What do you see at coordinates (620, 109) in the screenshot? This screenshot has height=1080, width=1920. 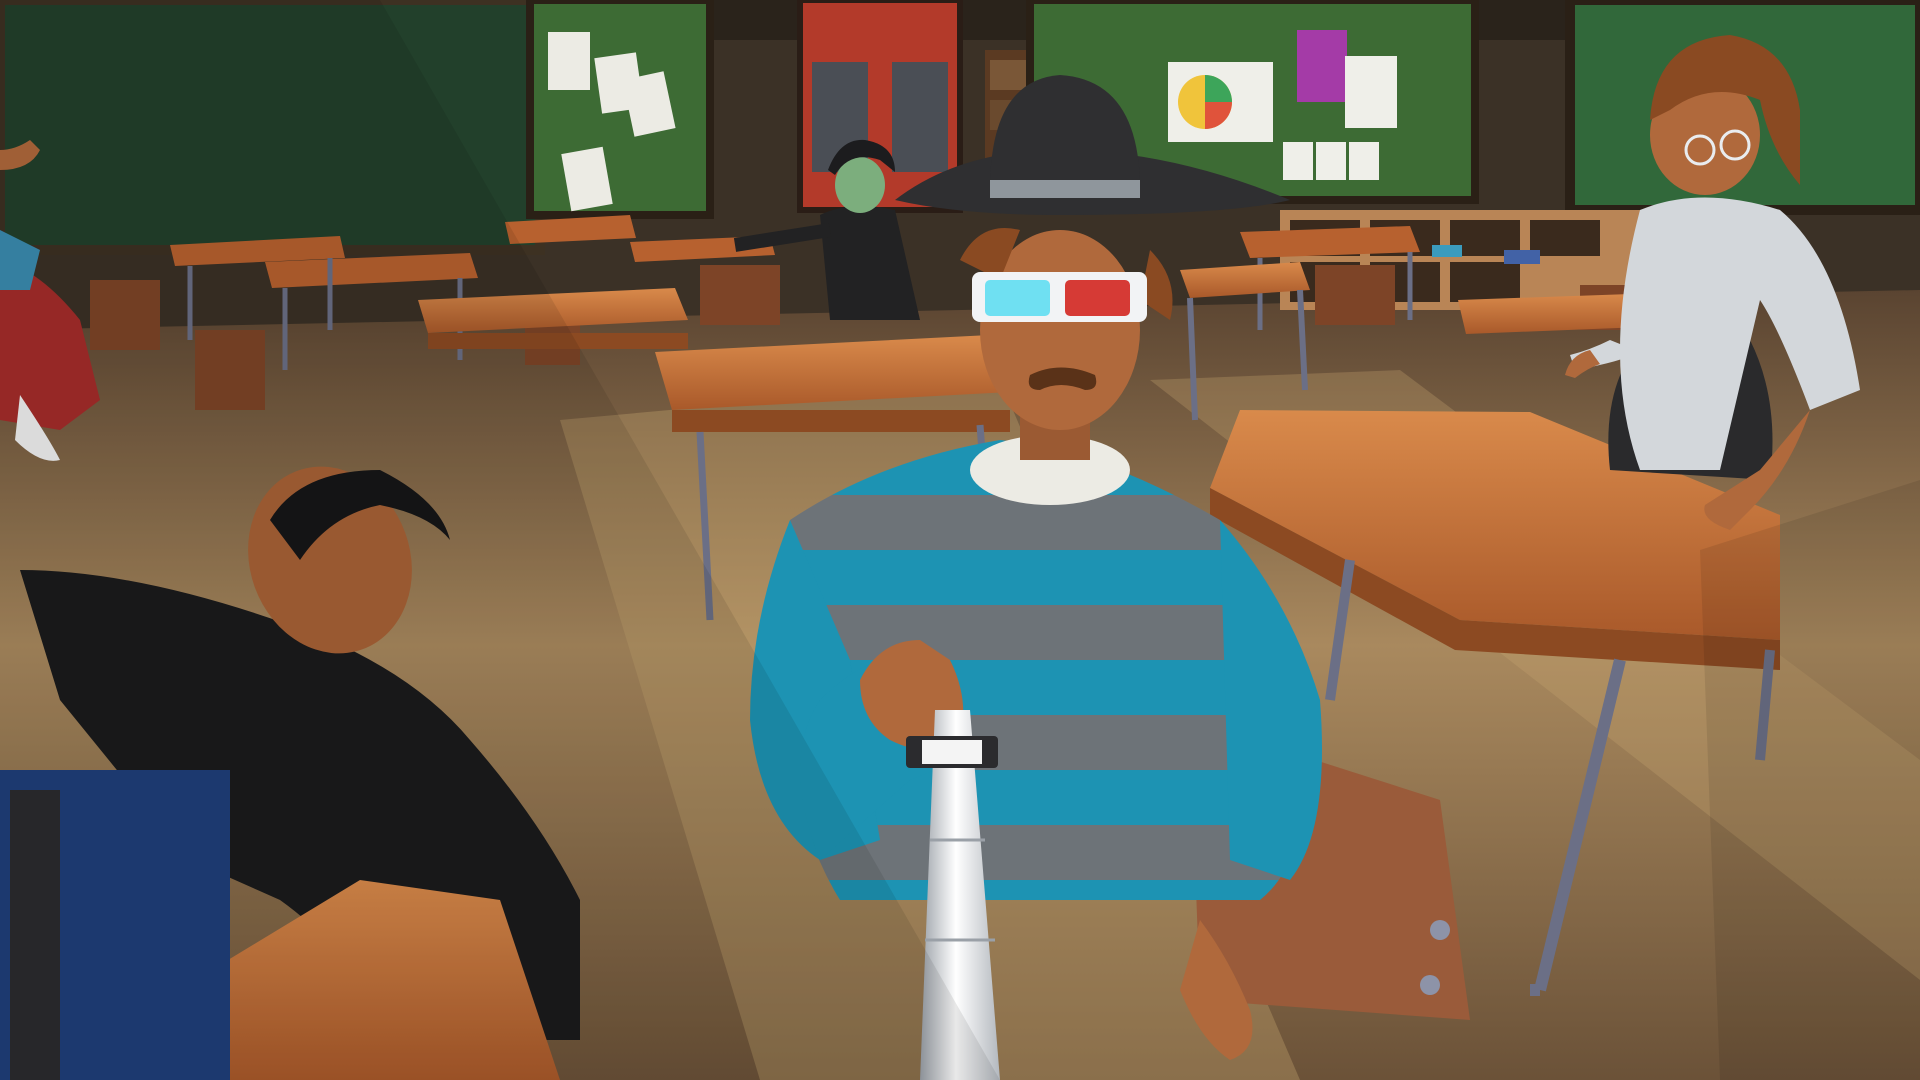 I see `bulletin-board-left-icon` at bounding box center [620, 109].